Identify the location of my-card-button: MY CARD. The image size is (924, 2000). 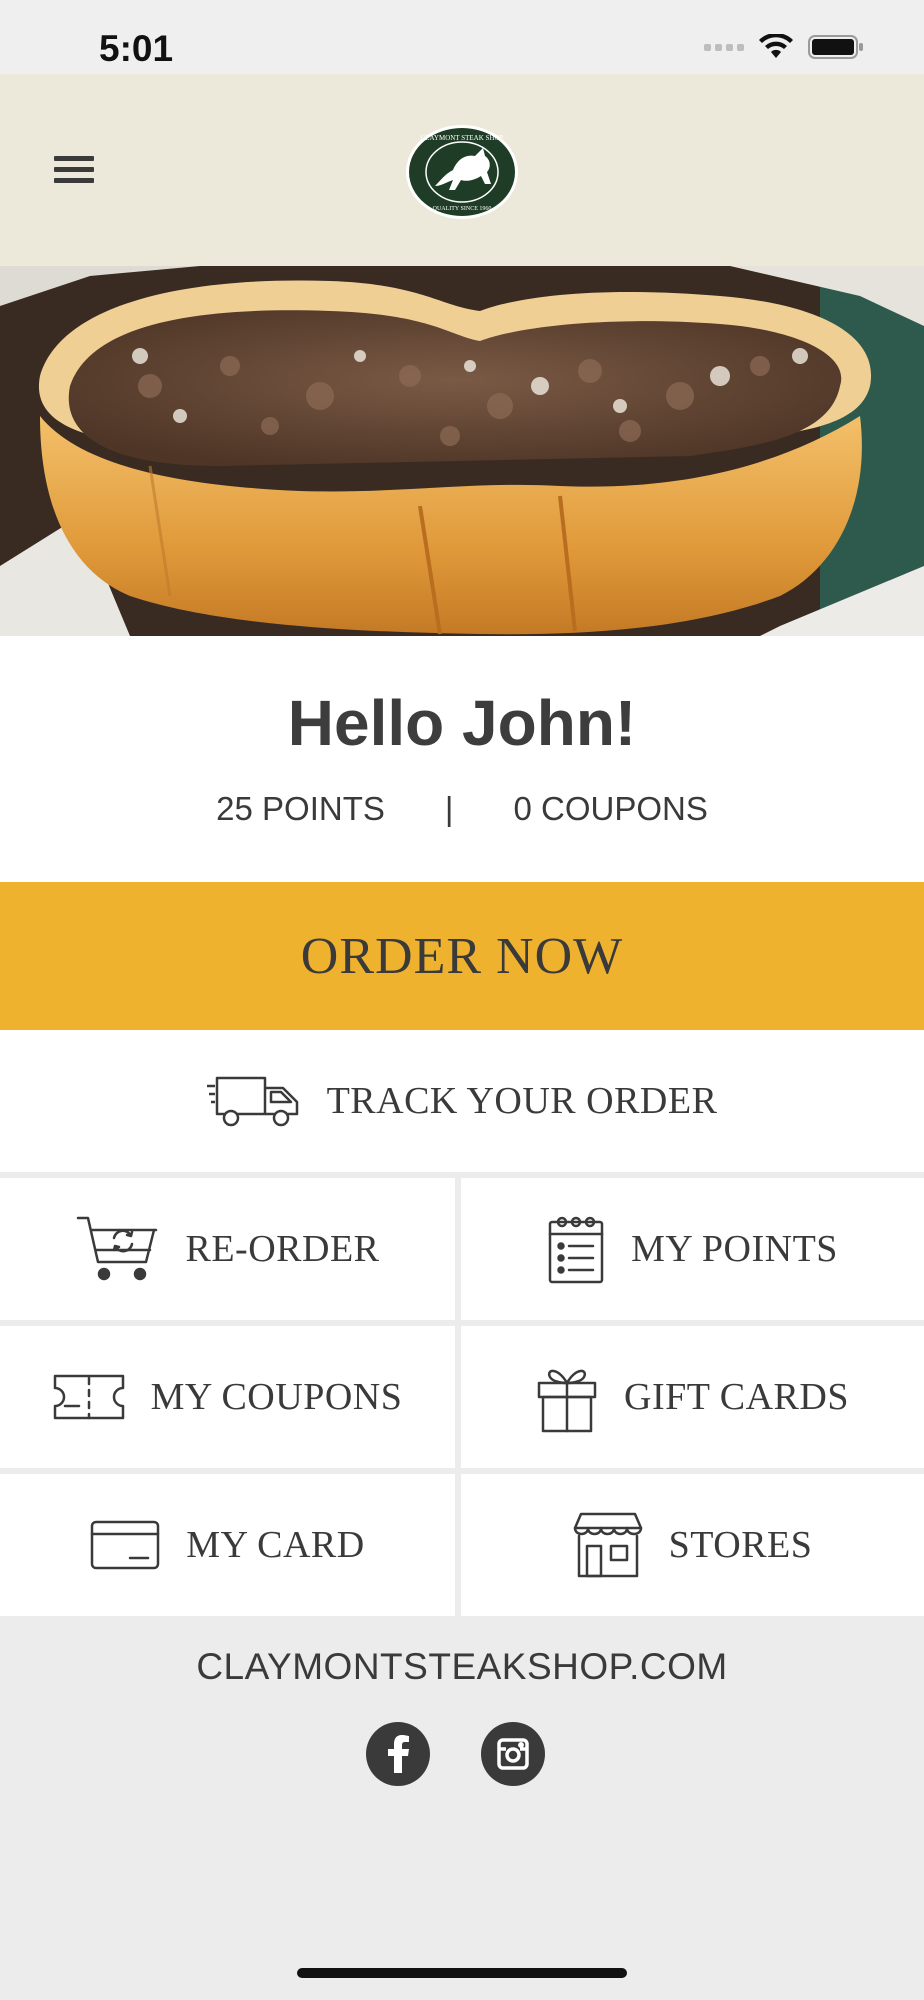
(227, 1545).